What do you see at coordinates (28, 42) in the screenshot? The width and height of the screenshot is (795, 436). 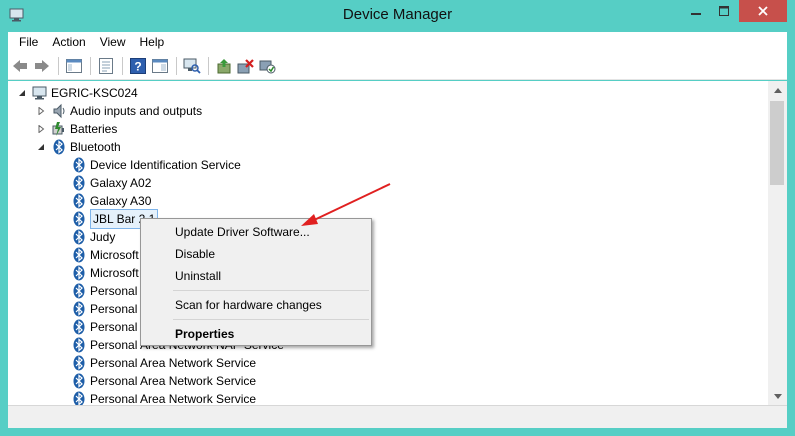 I see `menu-file: File` at bounding box center [28, 42].